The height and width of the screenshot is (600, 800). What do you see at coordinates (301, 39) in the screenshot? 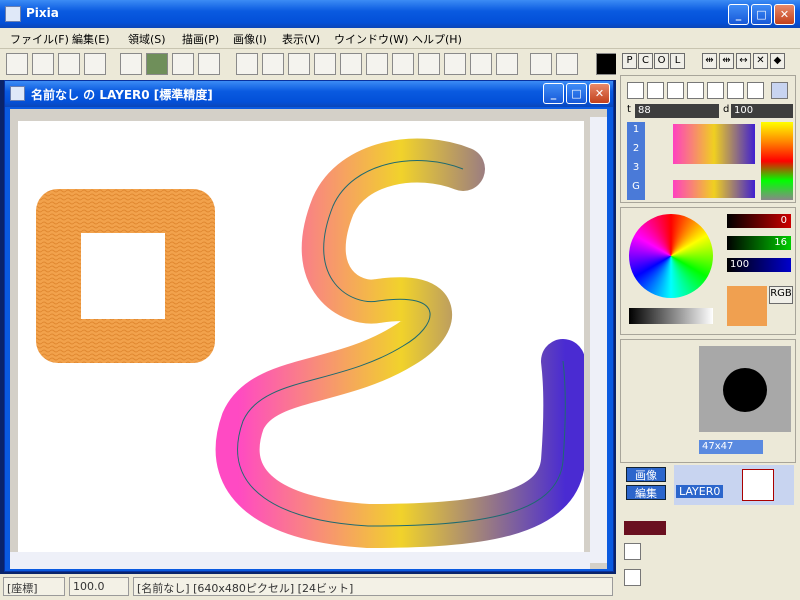
I see `menu-view: 表示(V)` at bounding box center [301, 39].